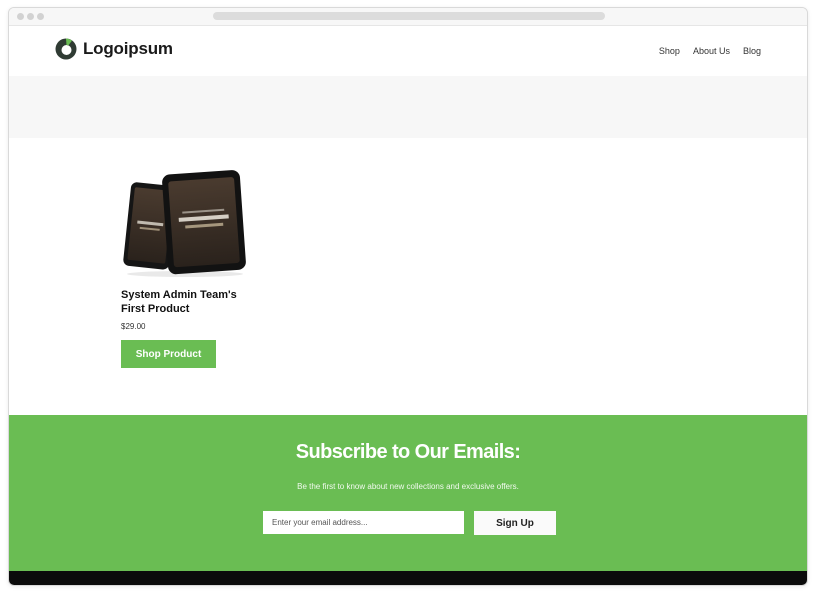 This screenshot has width=816, height=594. I want to click on email-field, so click(363, 522).